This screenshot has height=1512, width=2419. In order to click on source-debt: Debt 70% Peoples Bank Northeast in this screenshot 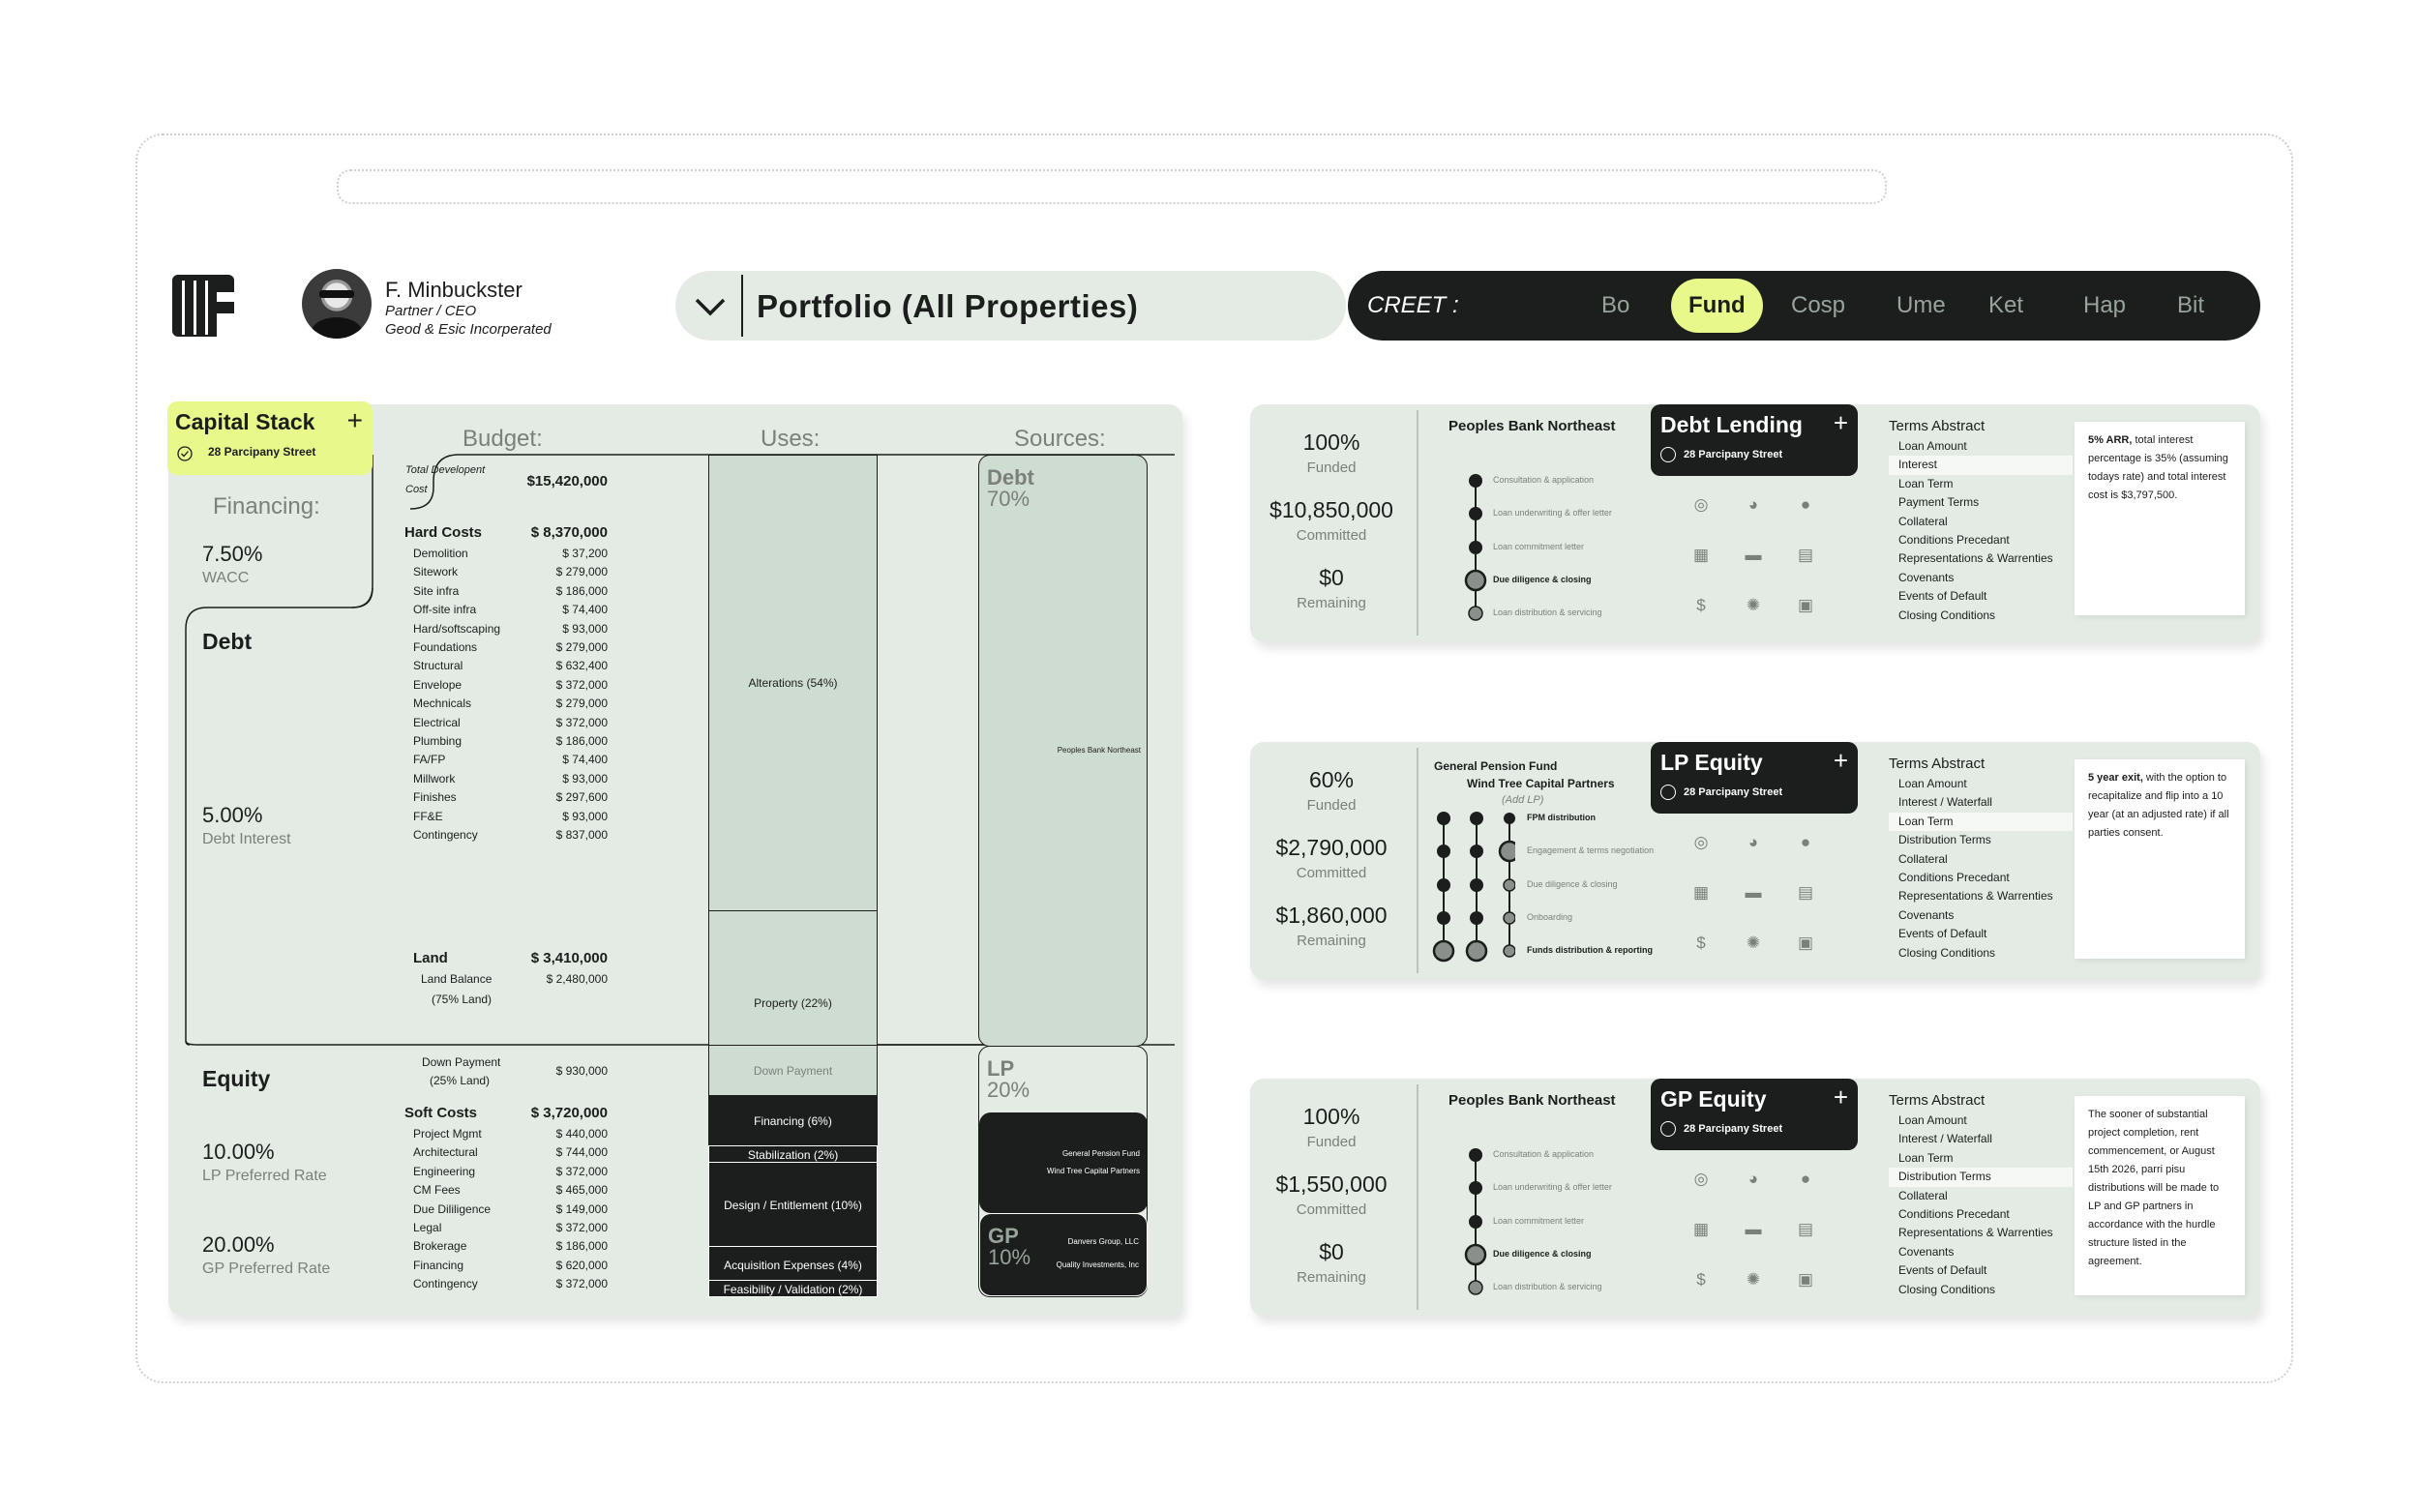, I will do `click(1063, 751)`.